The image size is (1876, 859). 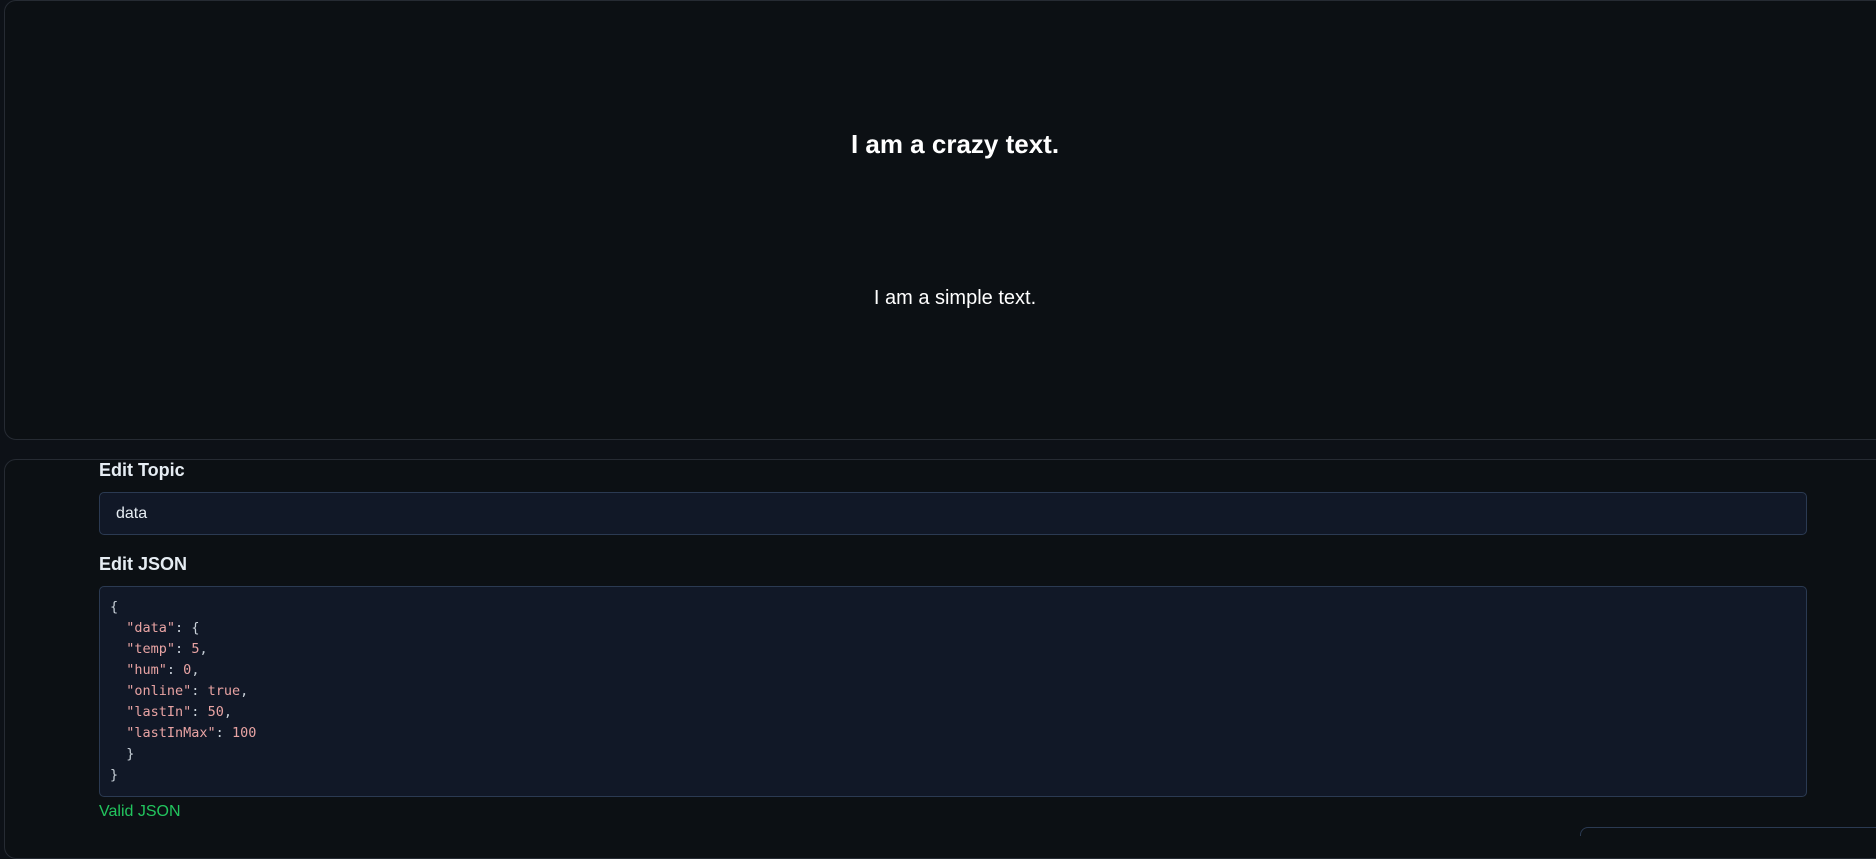 What do you see at coordinates (953, 649) in the screenshot?
I see `json-line: "temp": 5,` at bounding box center [953, 649].